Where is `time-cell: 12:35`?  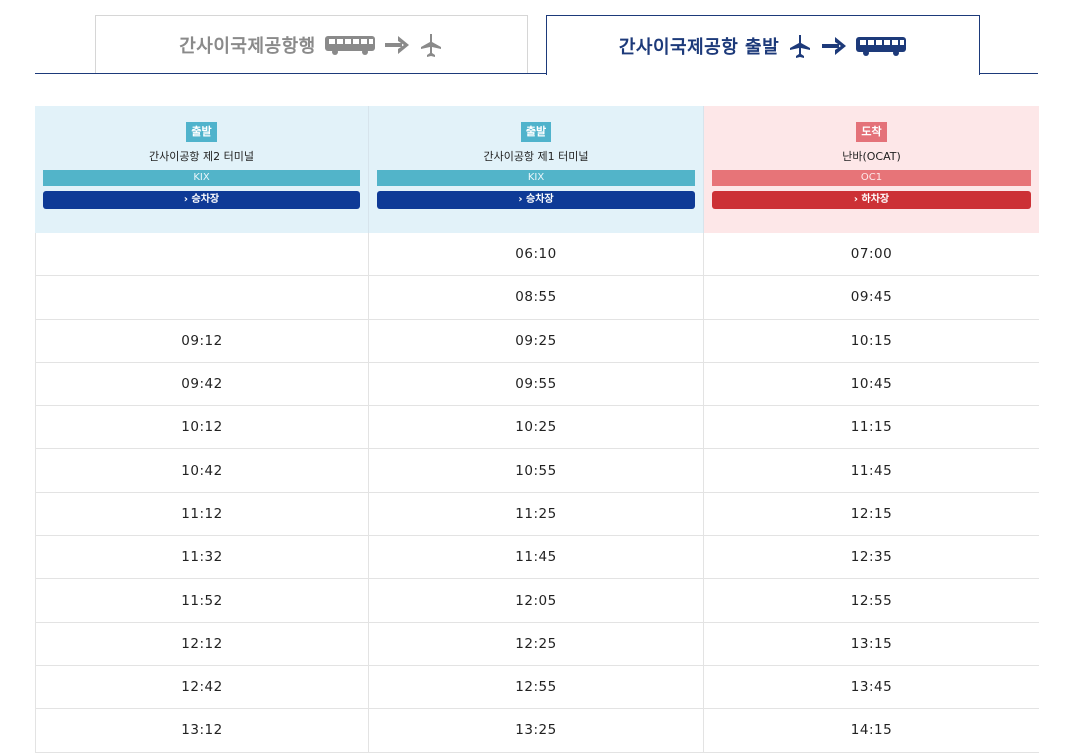
time-cell: 12:35 is located at coordinates (871, 557).